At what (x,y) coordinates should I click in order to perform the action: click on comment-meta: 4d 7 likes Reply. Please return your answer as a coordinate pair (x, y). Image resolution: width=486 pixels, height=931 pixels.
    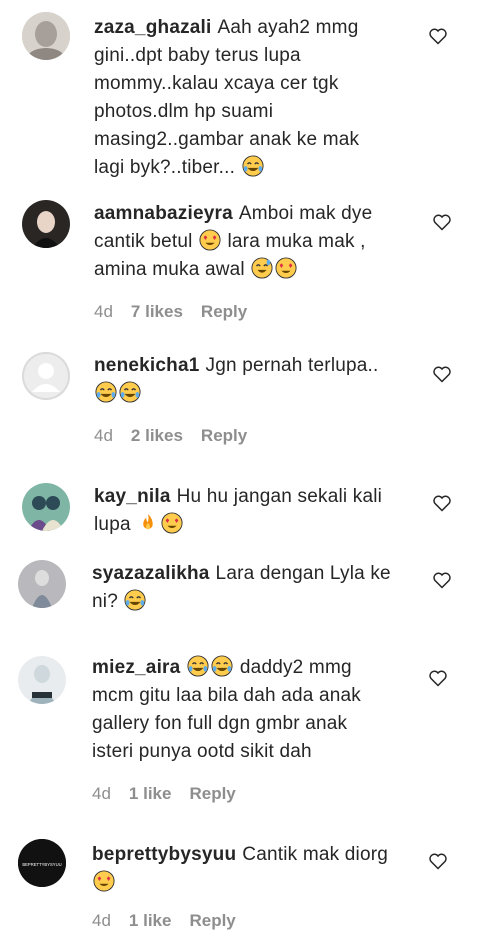
    Looking at the image, I should click on (179, 312).